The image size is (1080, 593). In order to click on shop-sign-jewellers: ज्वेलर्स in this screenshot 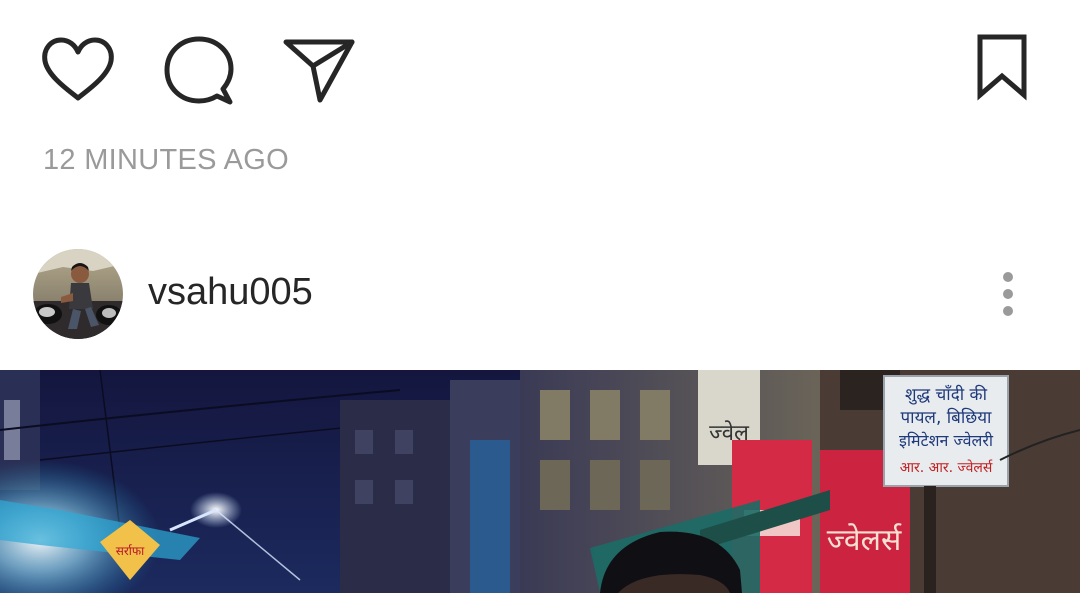, I will do `click(864, 540)`.